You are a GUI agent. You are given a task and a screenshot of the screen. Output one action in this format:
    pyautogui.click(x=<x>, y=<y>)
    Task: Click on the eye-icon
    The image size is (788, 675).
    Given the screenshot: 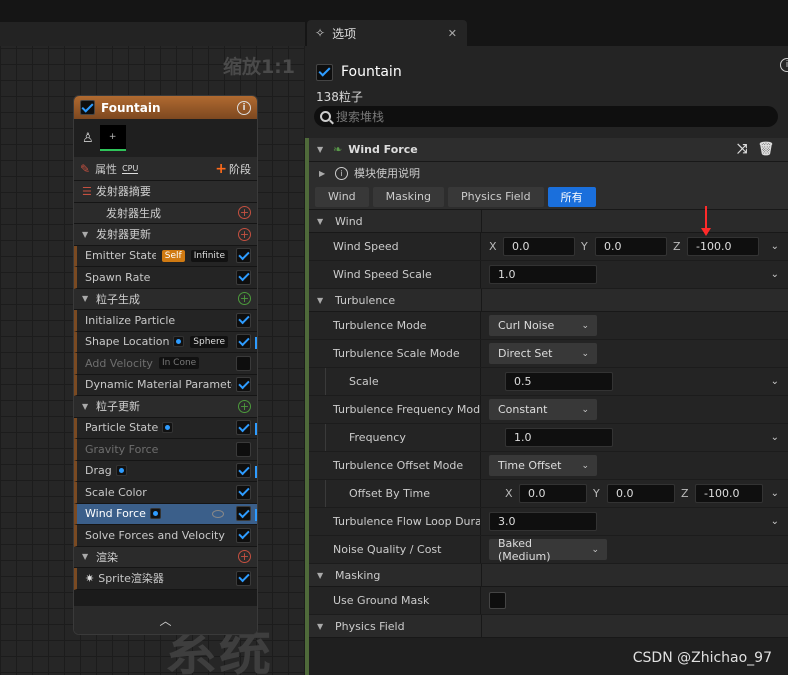 What is the action you would take?
    pyautogui.click(x=218, y=513)
    